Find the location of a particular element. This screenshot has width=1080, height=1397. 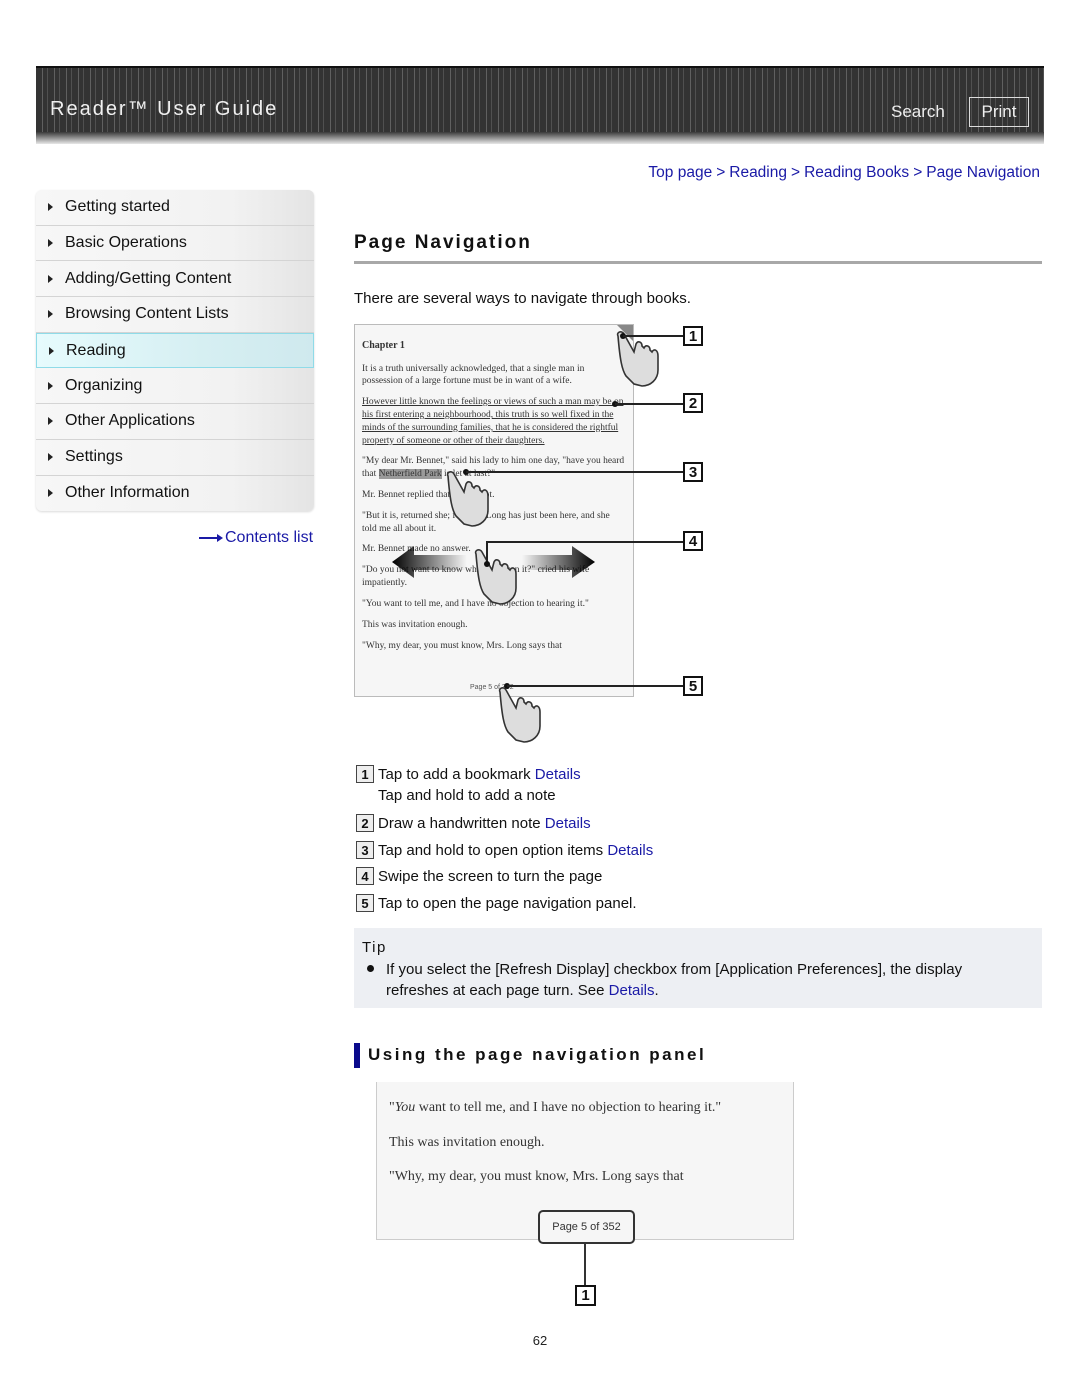

legend-text: Tap and hold to open option items is located at coordinates (491, 850).